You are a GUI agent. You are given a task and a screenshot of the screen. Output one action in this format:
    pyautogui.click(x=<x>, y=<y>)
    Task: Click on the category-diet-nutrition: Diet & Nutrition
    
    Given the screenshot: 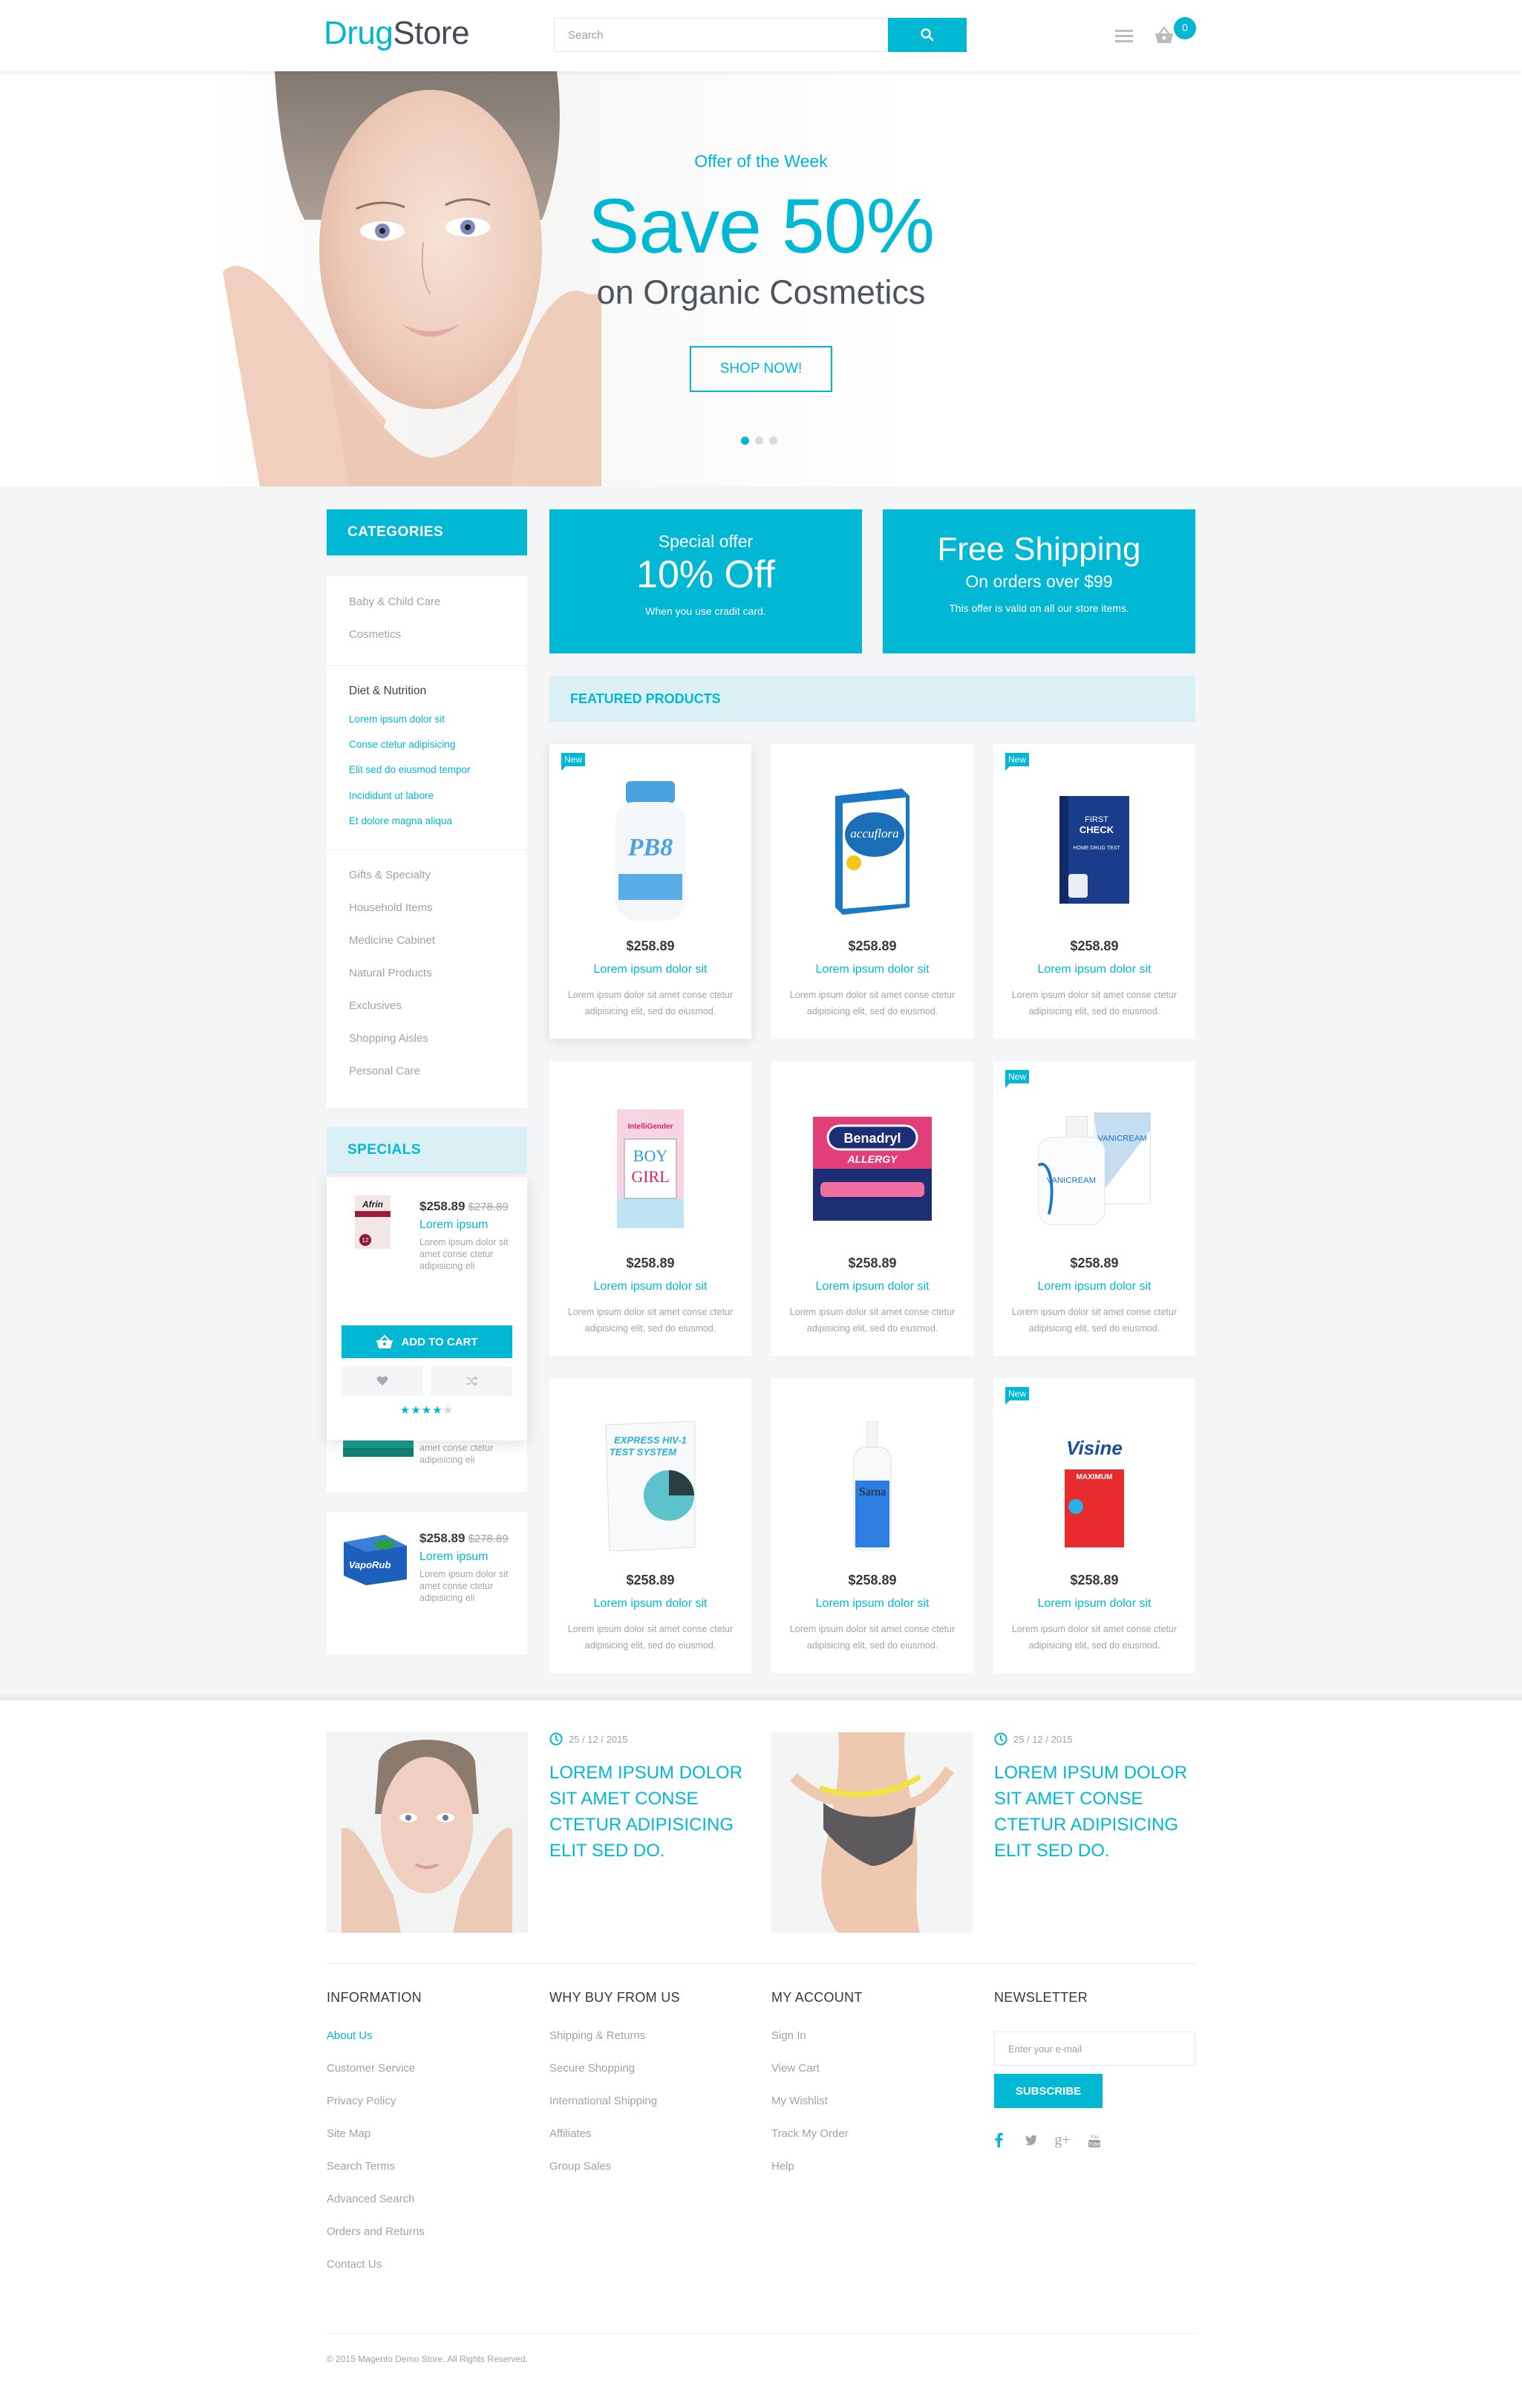 What is the action you would take?
    pyautogui.click(x=388, y=691)
    